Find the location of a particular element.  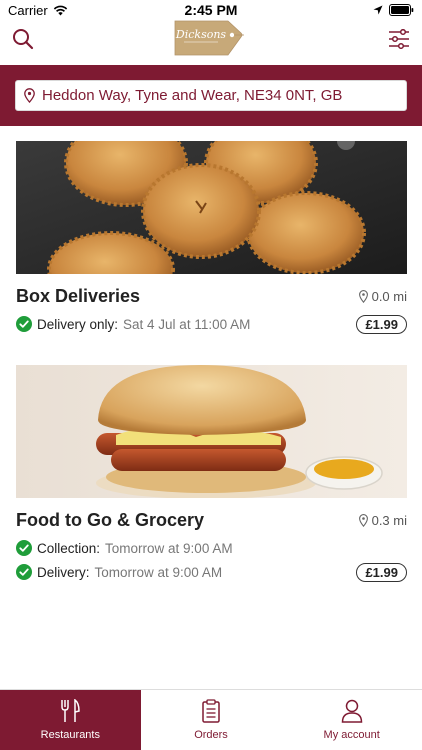

location-address: Heddon Way, Tyne and Wear, NE34 0NT, GB is located at coordinates (192, 95).